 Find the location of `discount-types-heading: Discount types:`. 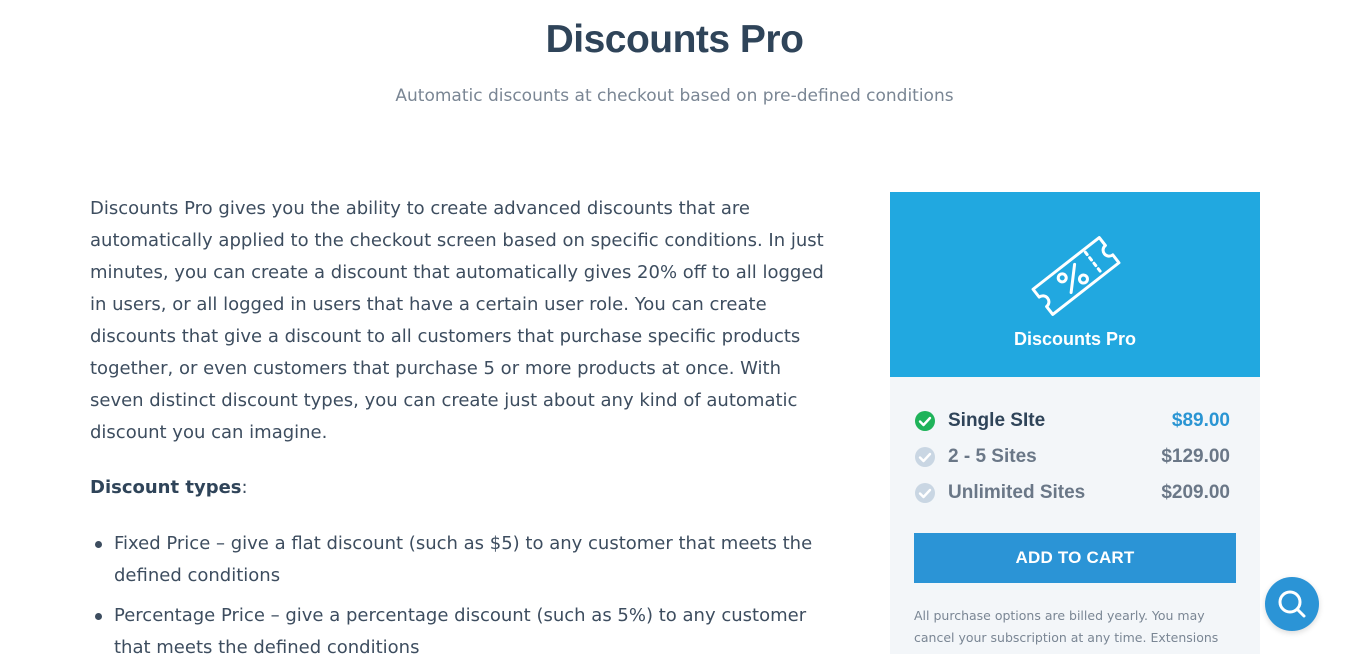

discount-types-heading: Discount types: is located at coordinates (460, 488).